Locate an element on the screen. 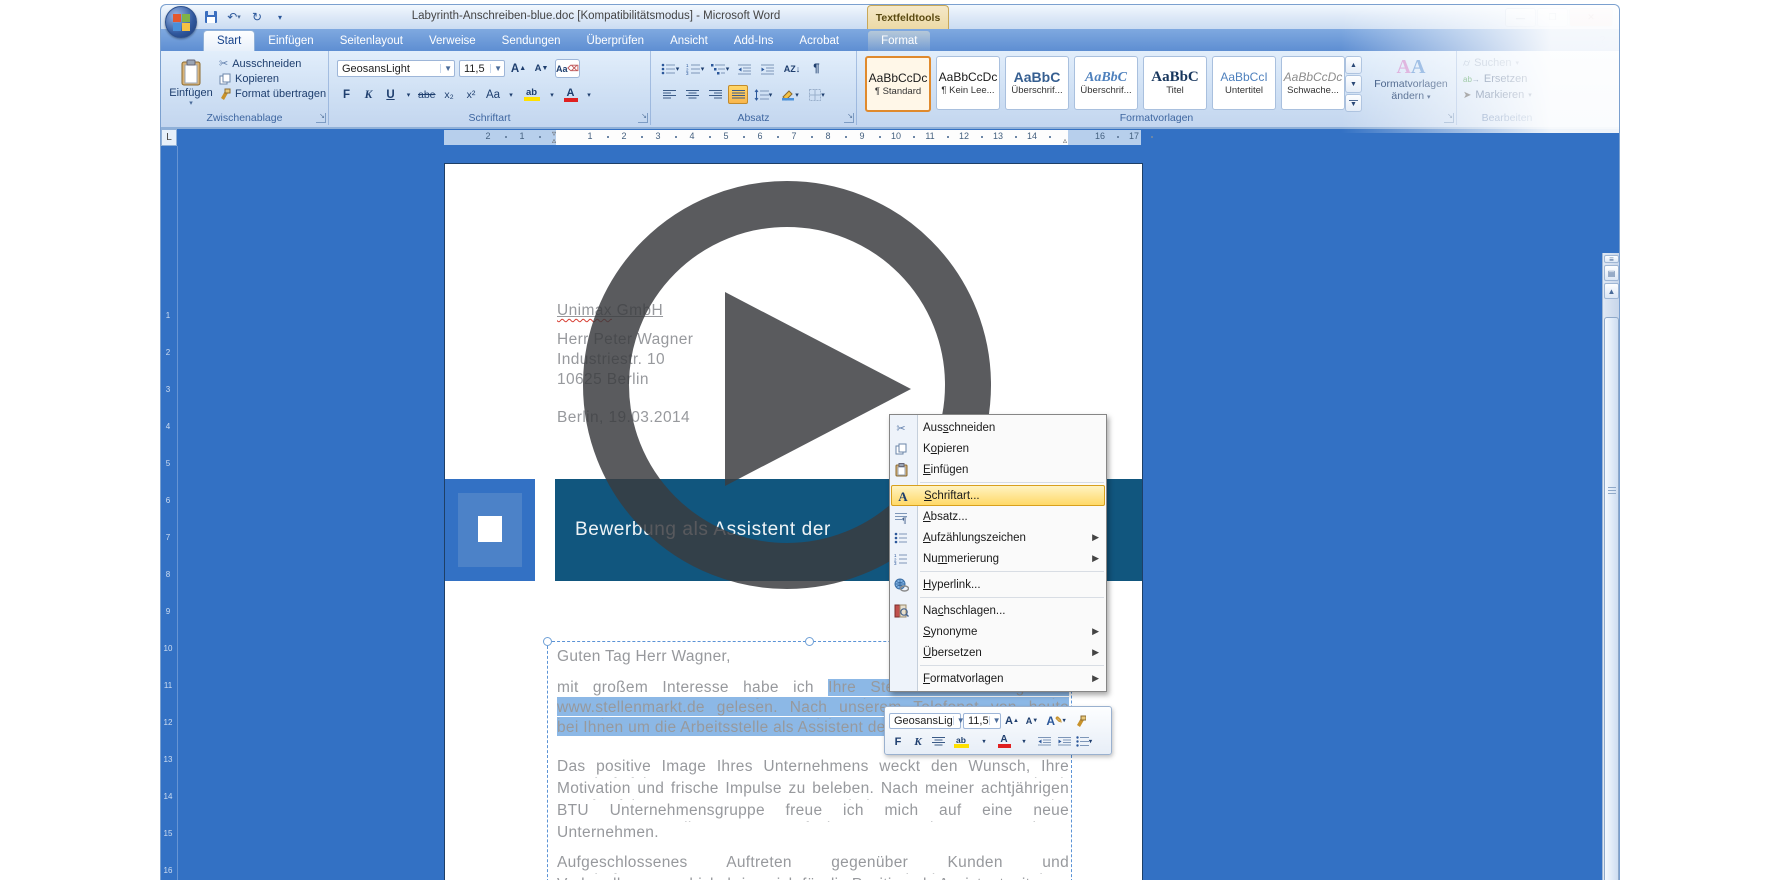 The height and width of the screenshot is (880, 1788). menu-item-kopieren: Kopieren is located at coordinates (998, 448).